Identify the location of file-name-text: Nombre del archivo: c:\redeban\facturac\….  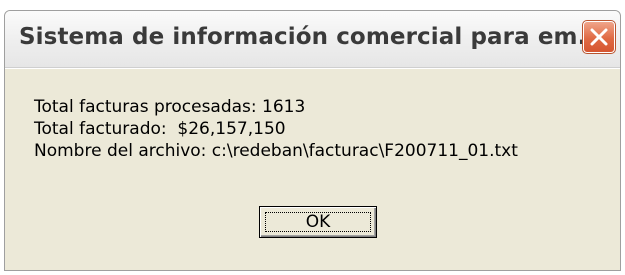
(276, 151).